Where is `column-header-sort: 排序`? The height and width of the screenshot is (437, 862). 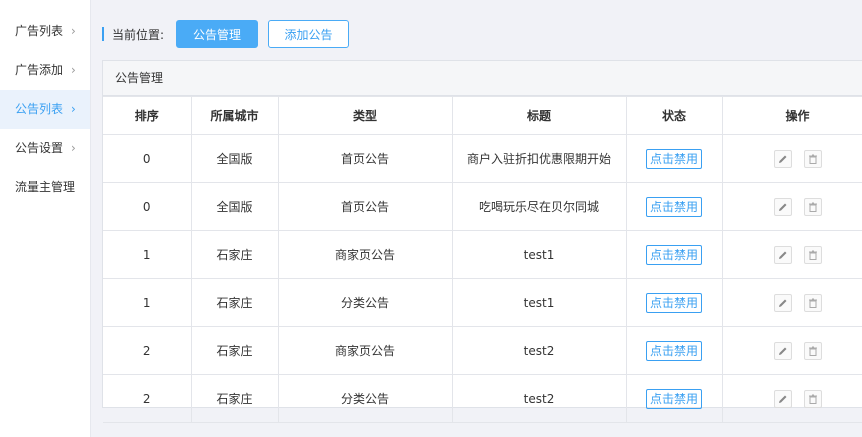
column-header-sort: 排序 is located at coordinates (147, 115).